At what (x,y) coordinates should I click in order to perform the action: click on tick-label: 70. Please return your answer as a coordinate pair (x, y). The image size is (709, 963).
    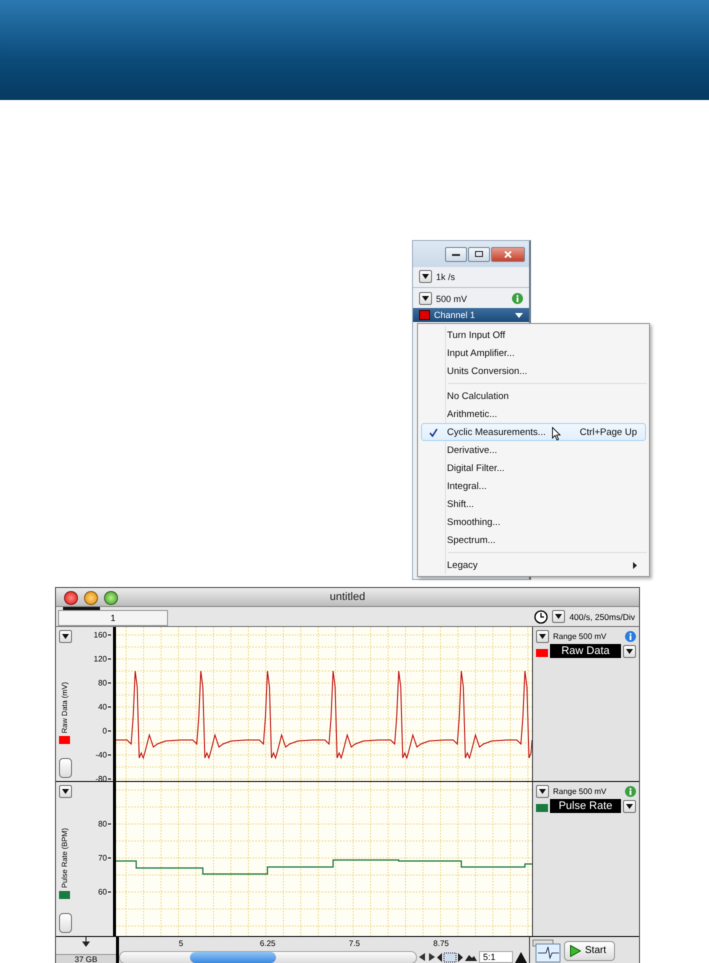
    Looking at the image, I should click on (102, 858).